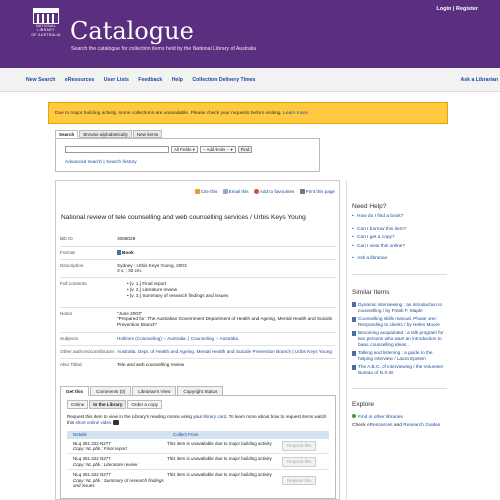  I want to click on eresources-link: eResources, so click(380, 425).